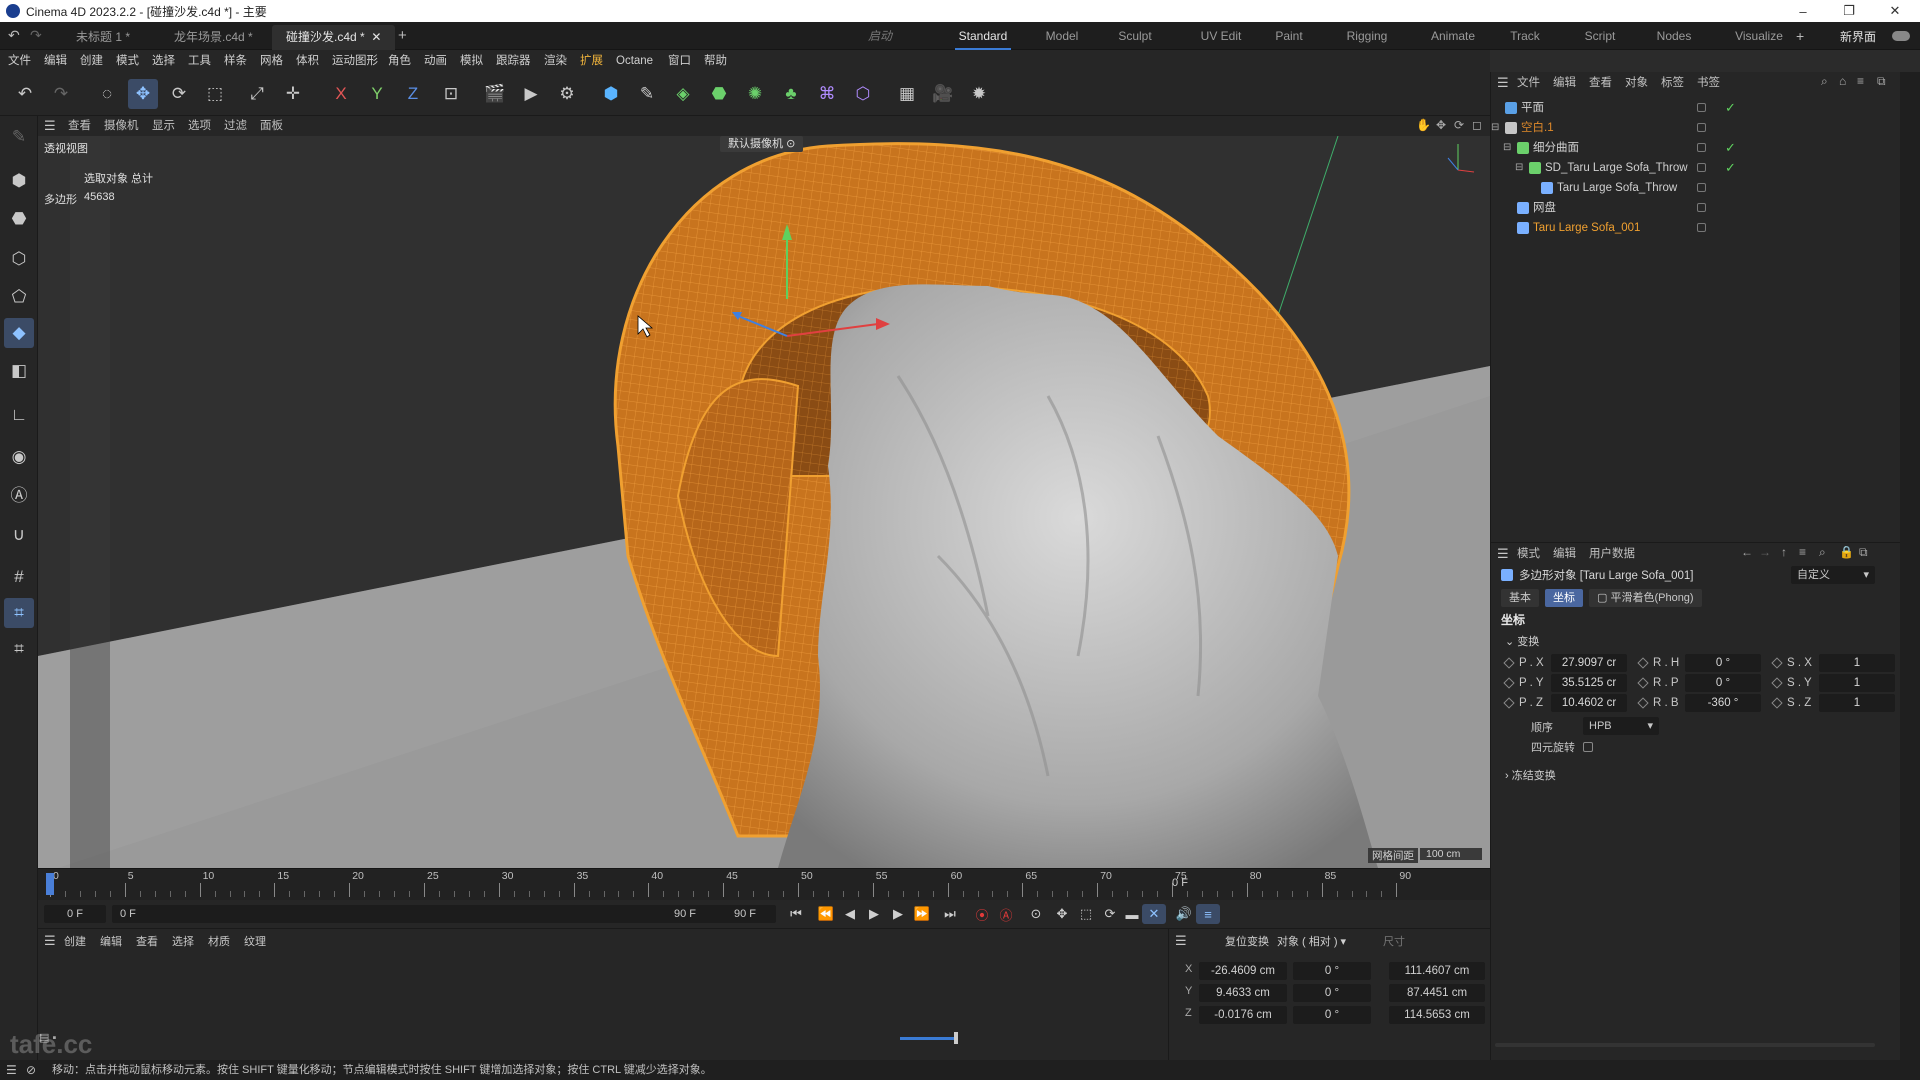 This screenshot has width=1920, height=1080. Describe the element at coordinates (922, 914) in the screenshot. I see `next-key-icon: ⏩` at that location.